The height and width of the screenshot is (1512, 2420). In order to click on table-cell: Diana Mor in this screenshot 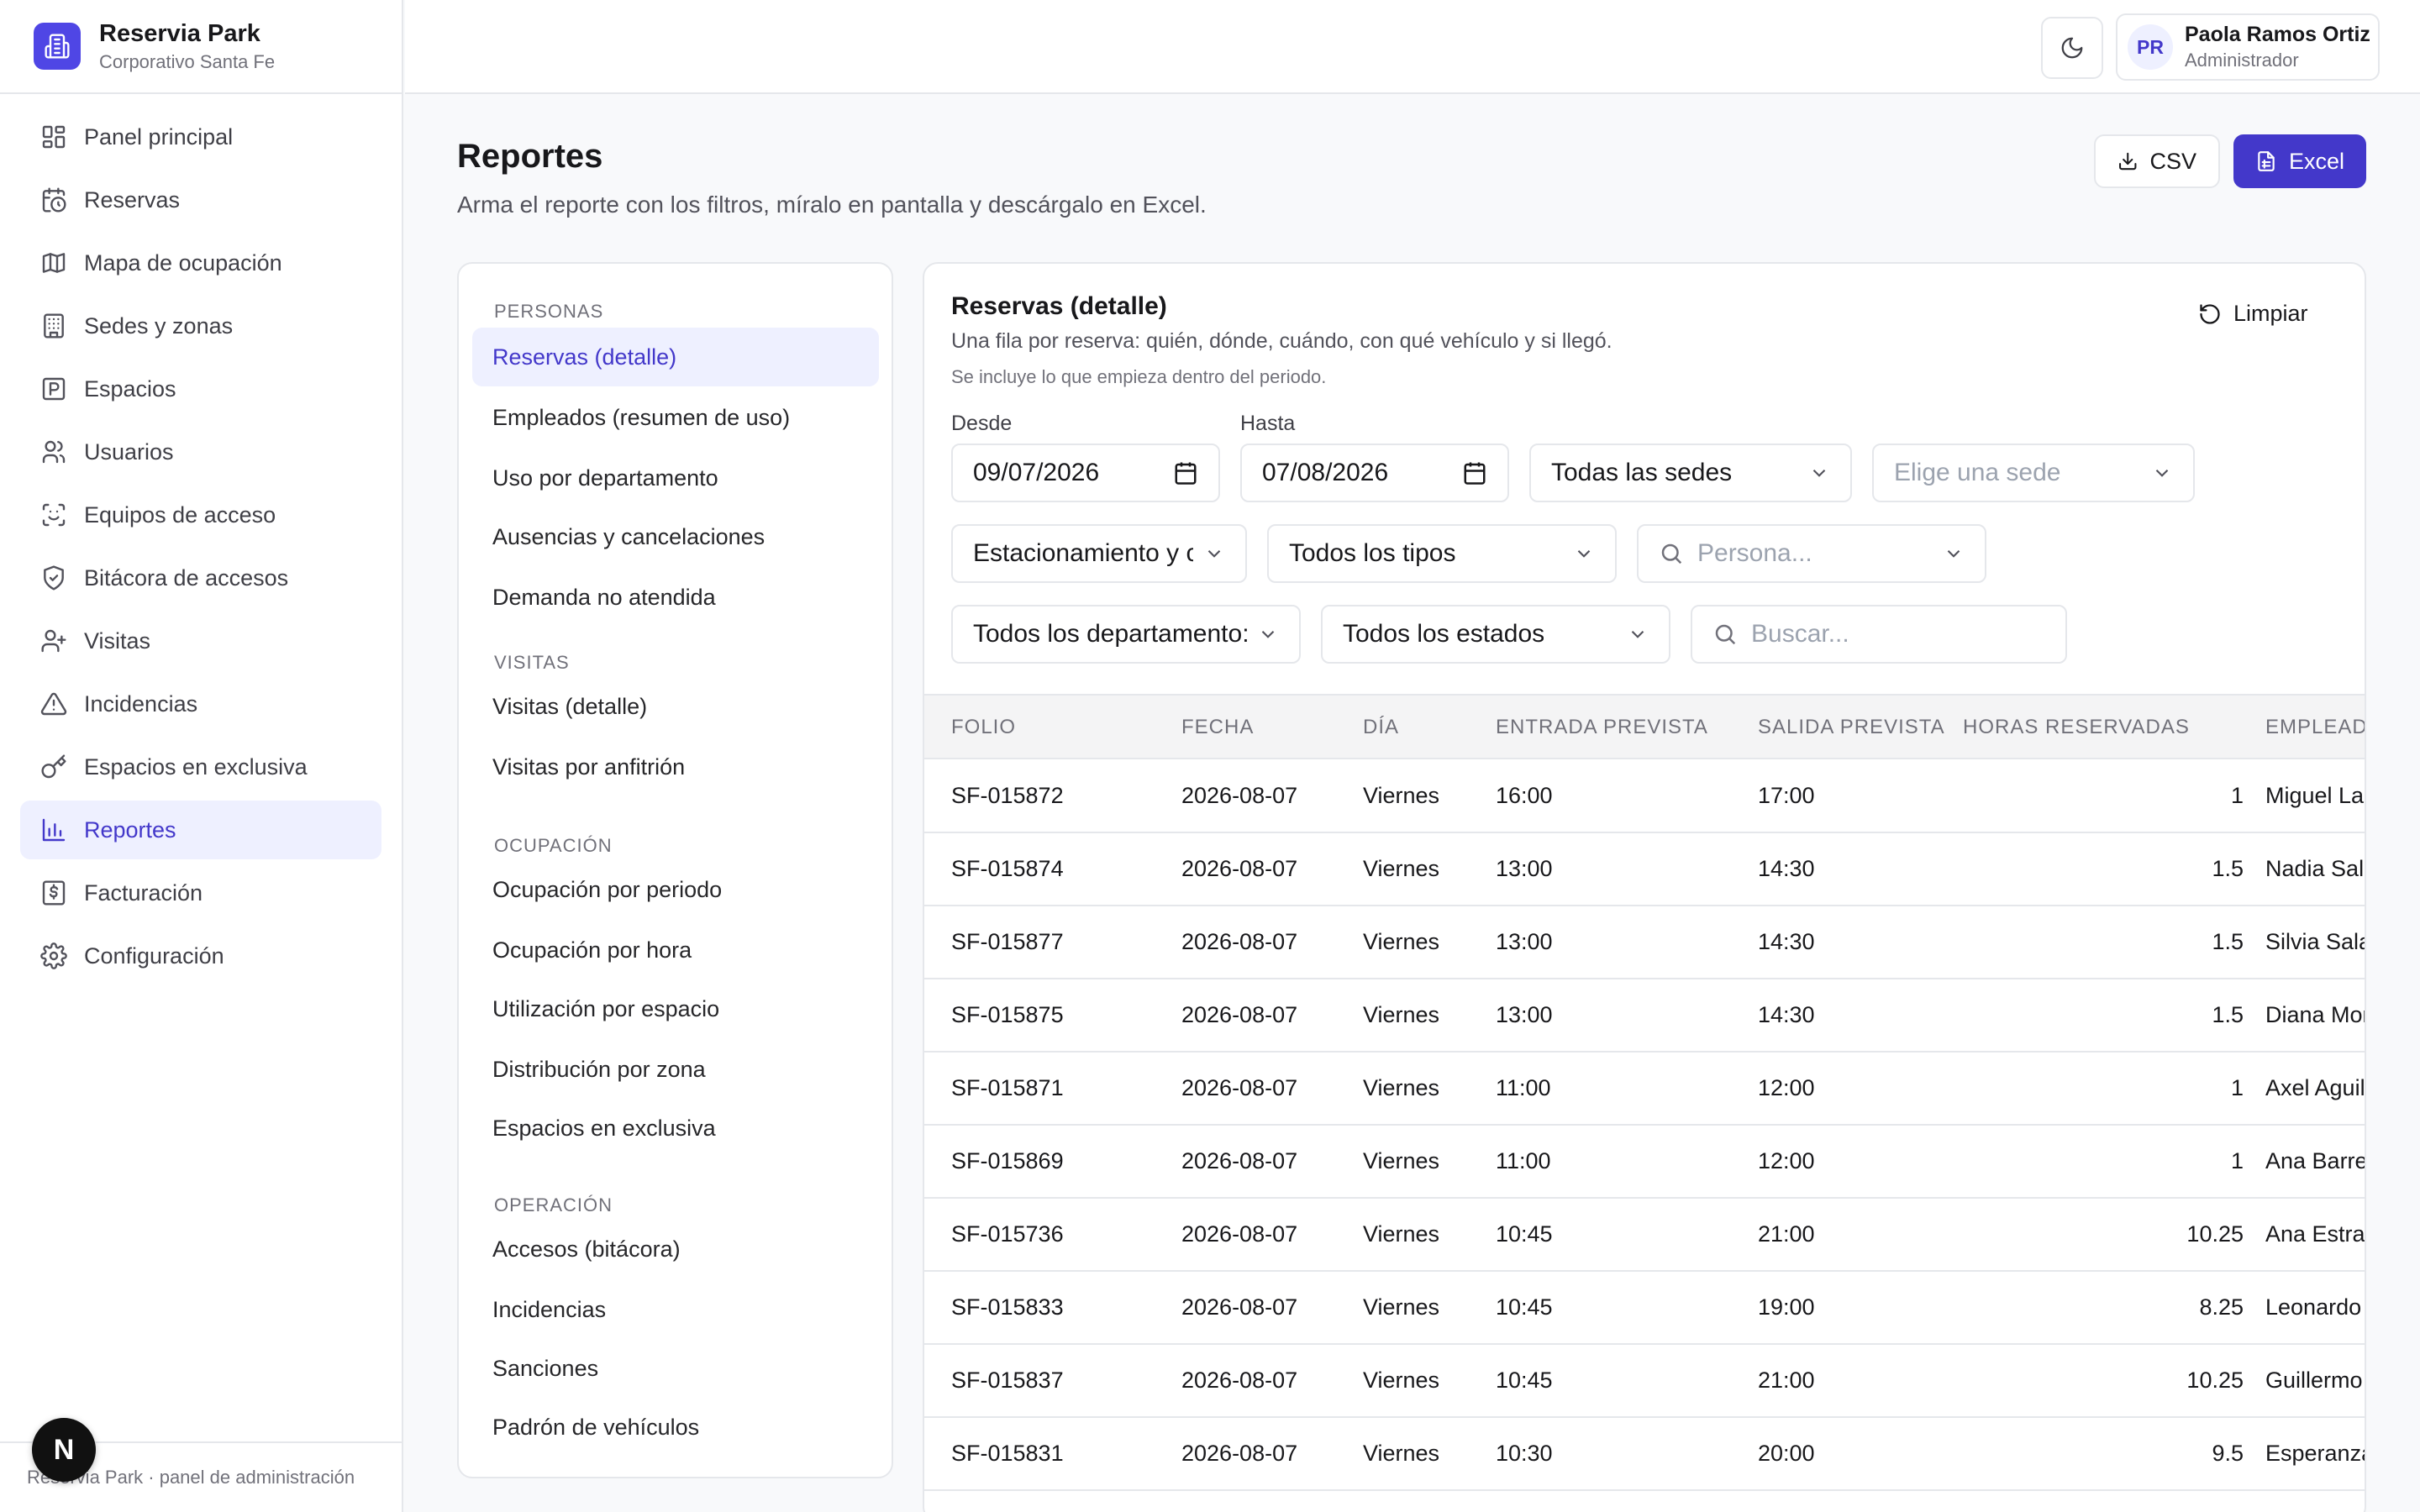, I will do `click(2315, 1014)`.